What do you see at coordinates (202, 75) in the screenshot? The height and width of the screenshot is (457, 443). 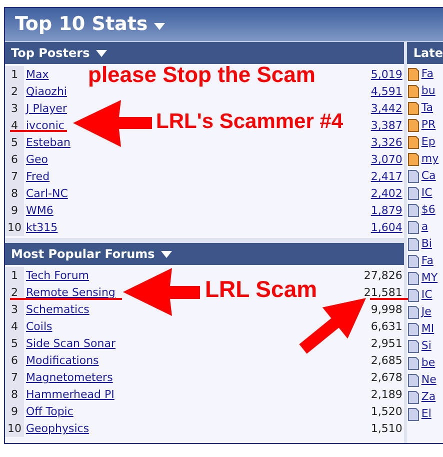 I see `annotation-text: please Stop the Scam` at bounding box center [202, 75].